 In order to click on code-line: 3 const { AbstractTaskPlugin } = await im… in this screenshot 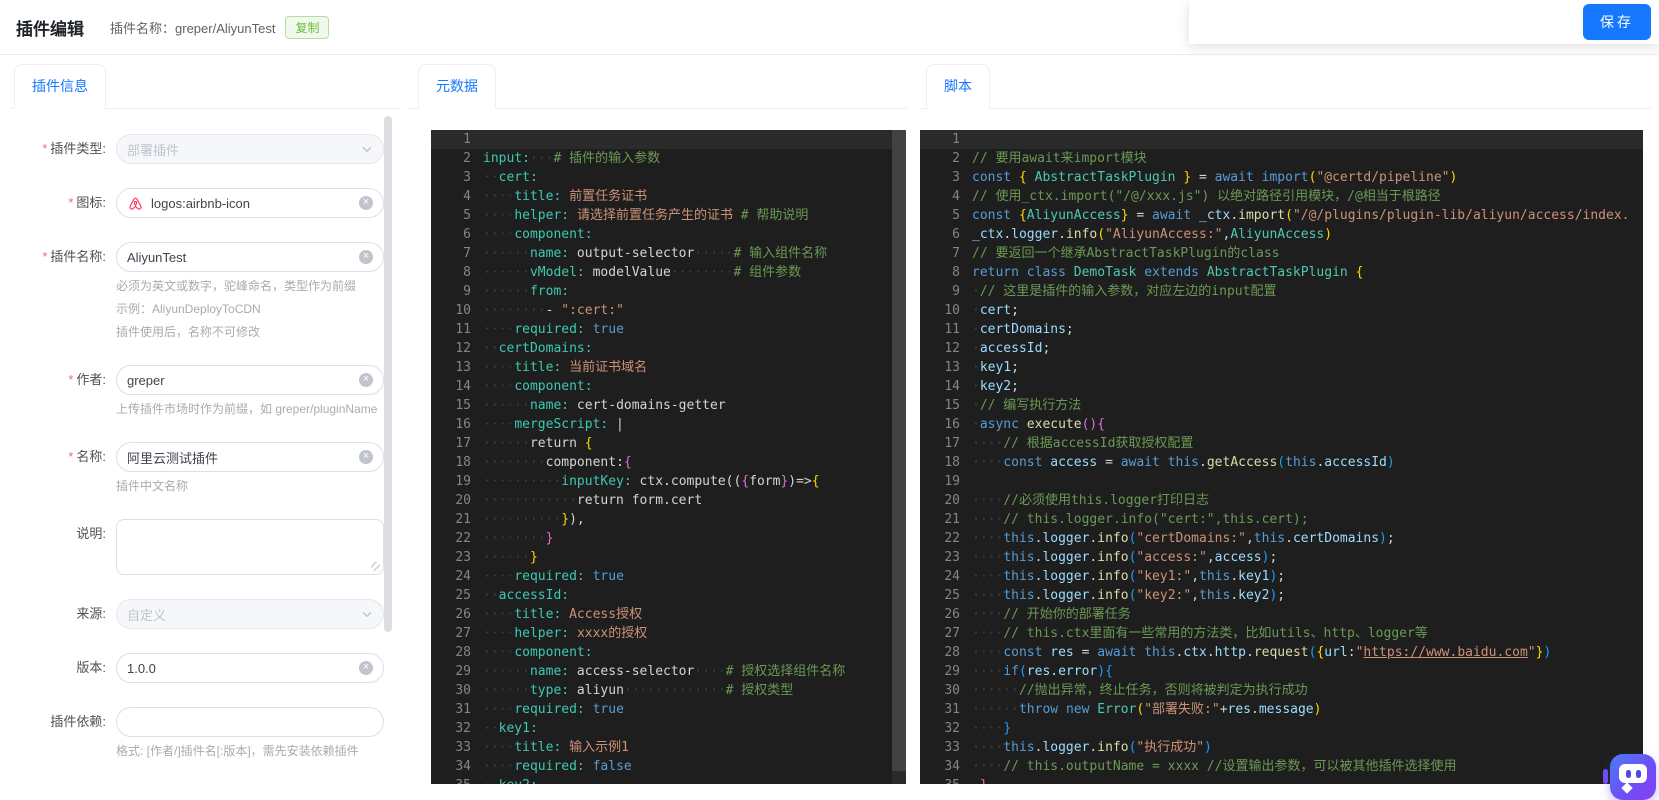, I will do `click(1281, 177)`.